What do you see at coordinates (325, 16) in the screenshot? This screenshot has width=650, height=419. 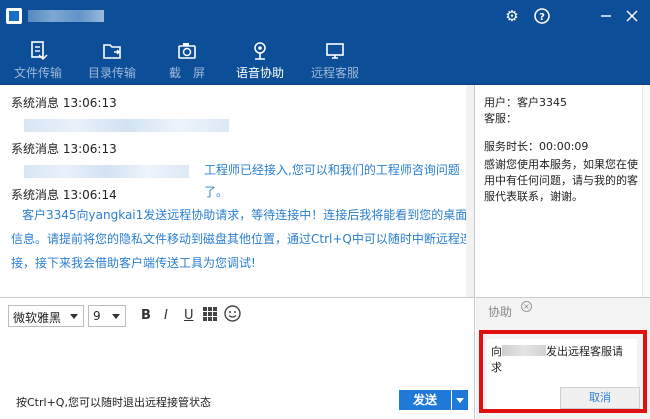 I see `title-bar: ⚙ ?` at bounding box center [325, 16].